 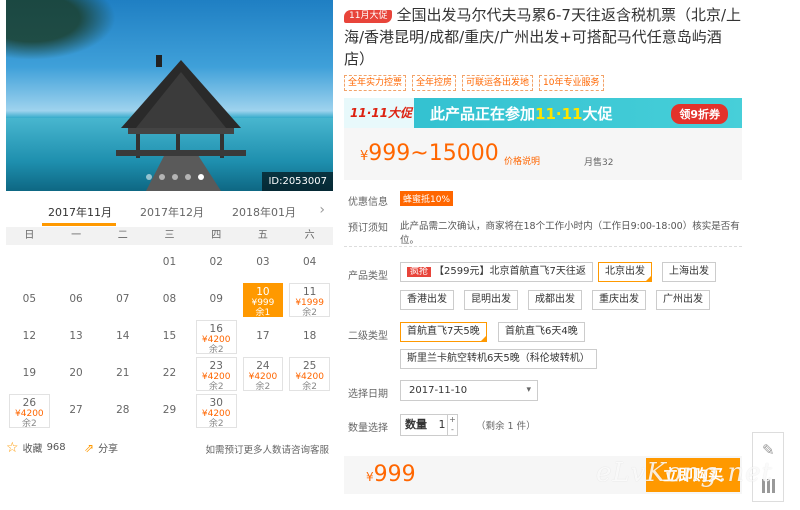 What do you see at coordinates (541, 332) in the screenshot?
I see `sub-option-6d4n: 首航直飞6天4晚` at bounding box center [541, 332].